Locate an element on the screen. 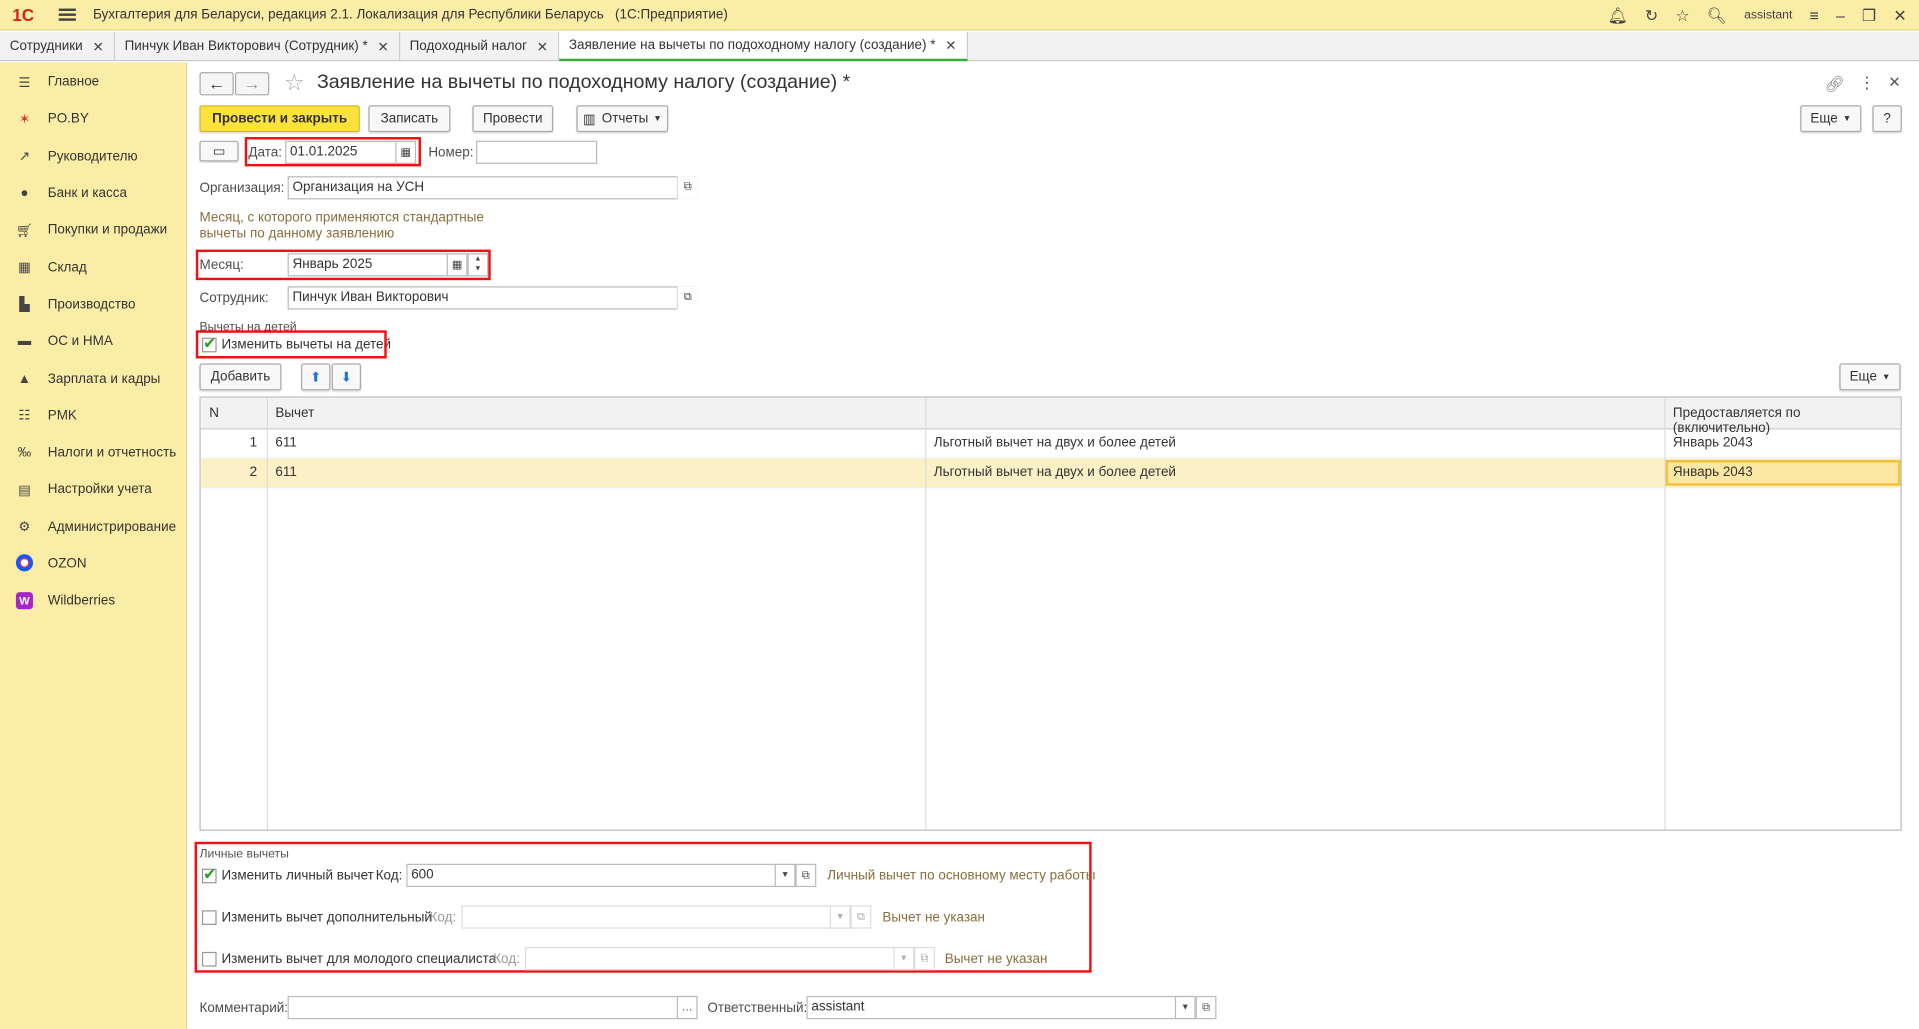 The height and width of the screenshot is (1029, 1919). user-name: assistant is located at coordinates (1768, 15).